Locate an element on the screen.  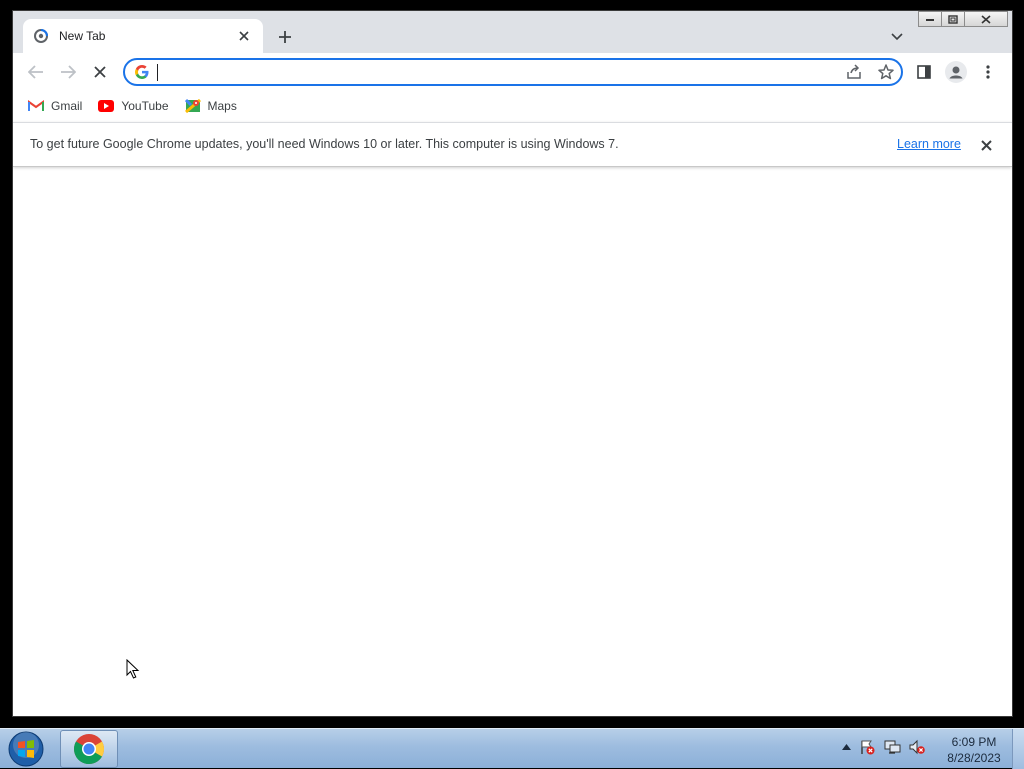
window-controls is located at coordinates (963, 19).